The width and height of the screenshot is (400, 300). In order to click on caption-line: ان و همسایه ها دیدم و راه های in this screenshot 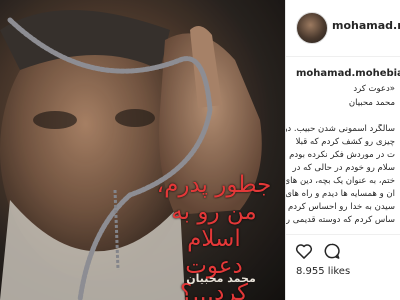, I will do `click(340, 194)`.